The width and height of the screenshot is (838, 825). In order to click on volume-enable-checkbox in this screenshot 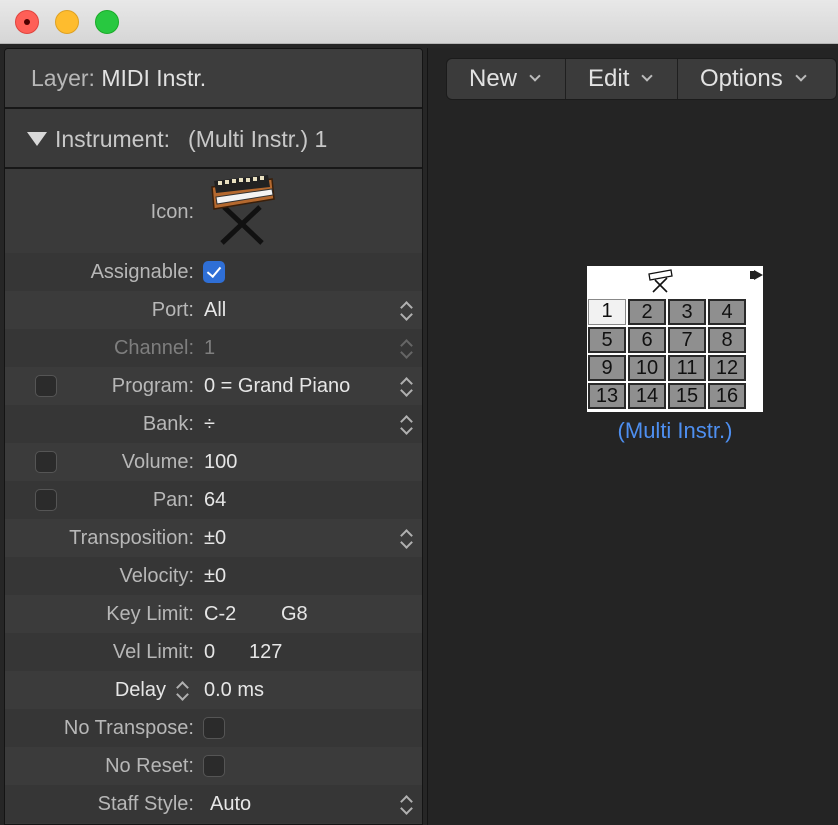, I will do `click(46, 462)`.